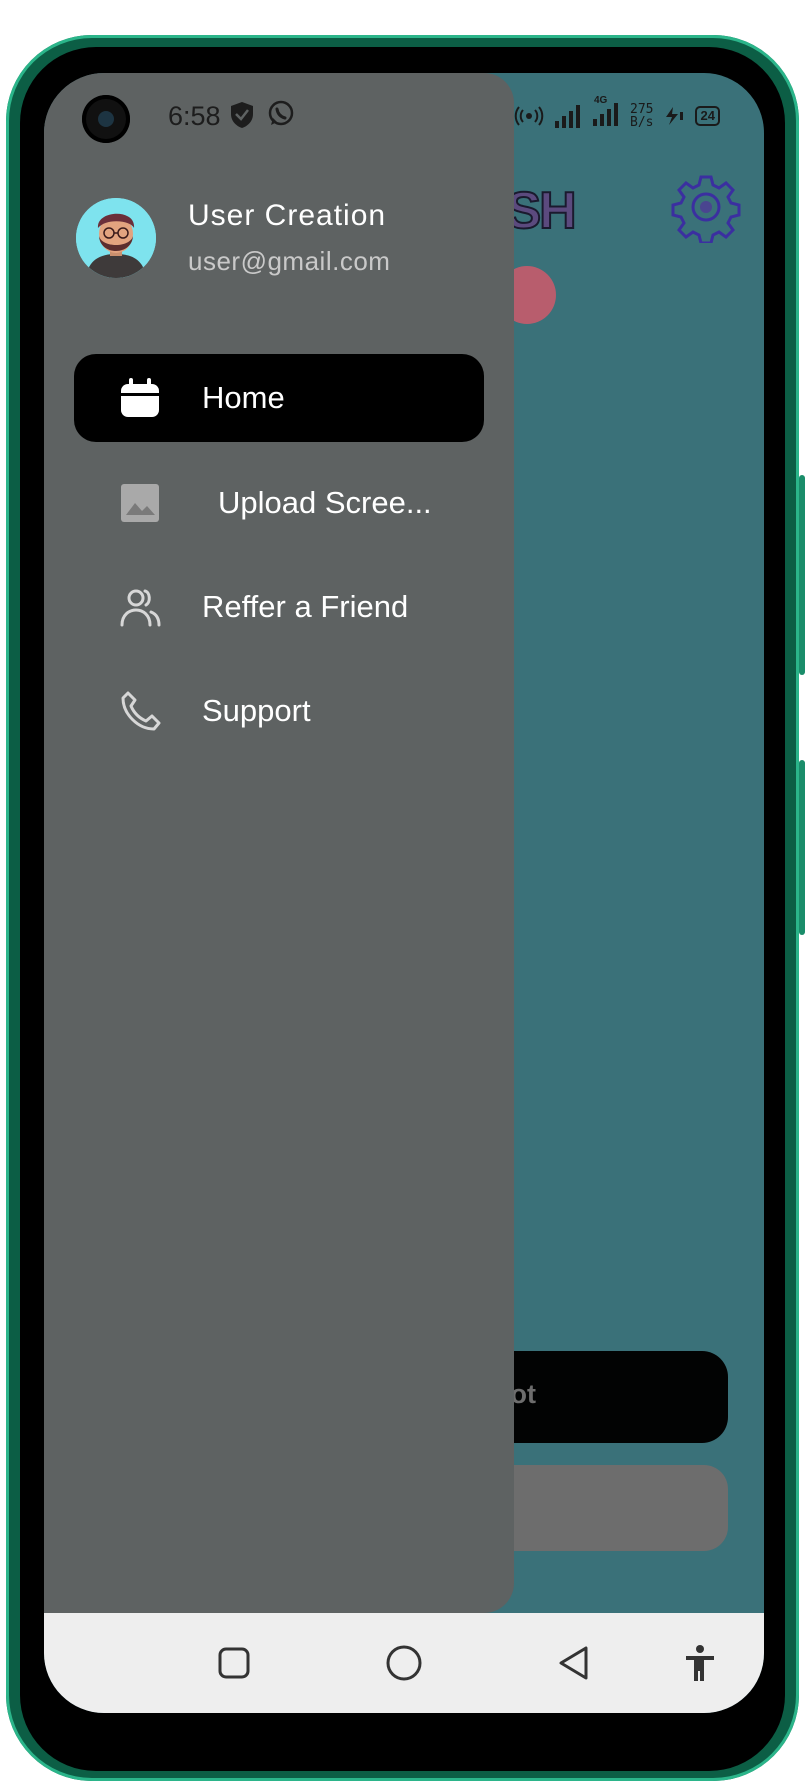  What do you see at coordinates (802, 575) in the screenshot?
I see `phone-side-button` at bounding box center [802, 575].